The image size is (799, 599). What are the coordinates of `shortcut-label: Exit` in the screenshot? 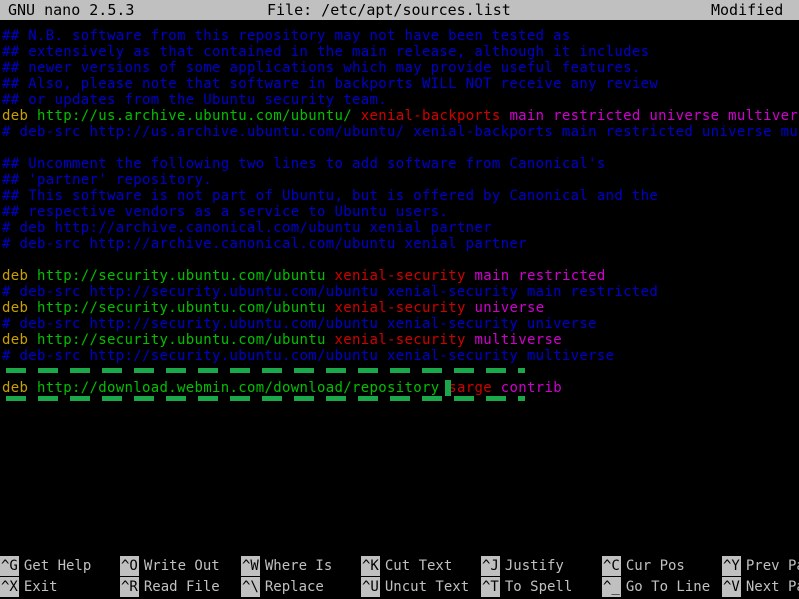 It's located at (40, 587).